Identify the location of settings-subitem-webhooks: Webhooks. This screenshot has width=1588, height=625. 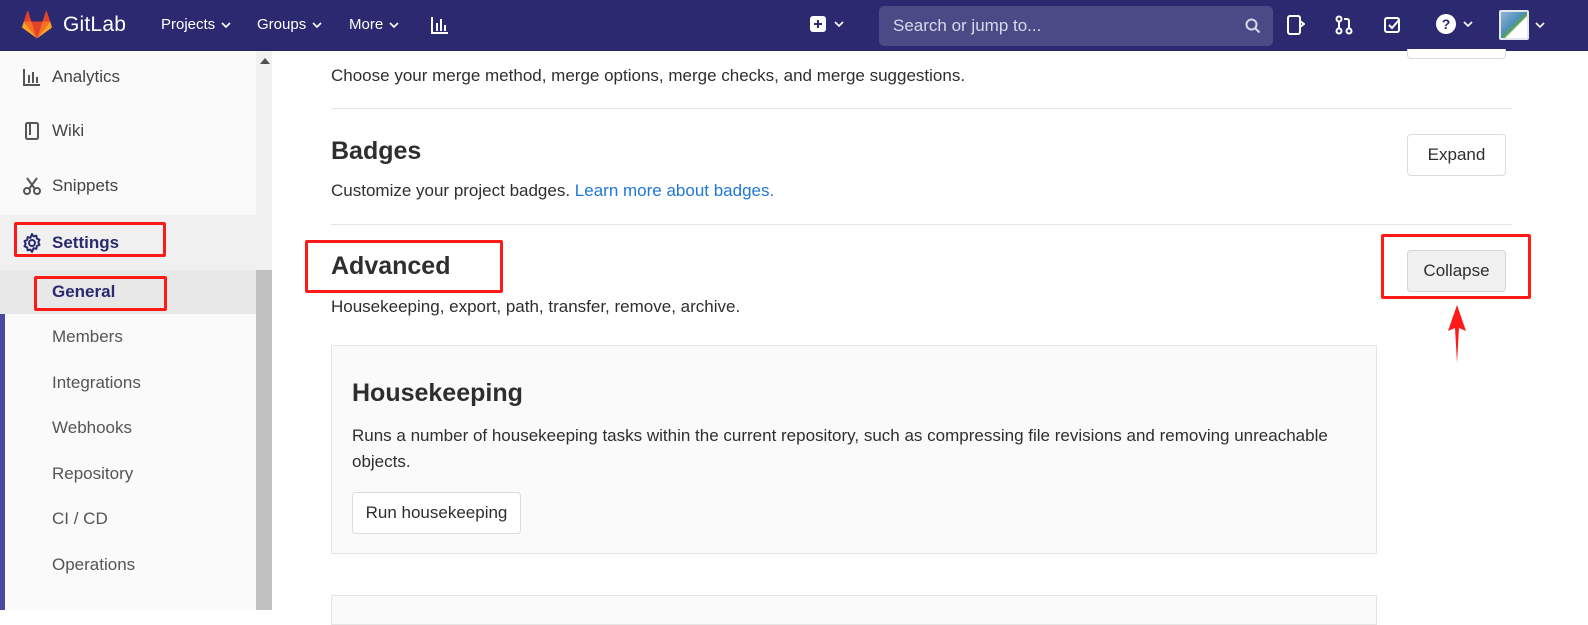
(128, 428).